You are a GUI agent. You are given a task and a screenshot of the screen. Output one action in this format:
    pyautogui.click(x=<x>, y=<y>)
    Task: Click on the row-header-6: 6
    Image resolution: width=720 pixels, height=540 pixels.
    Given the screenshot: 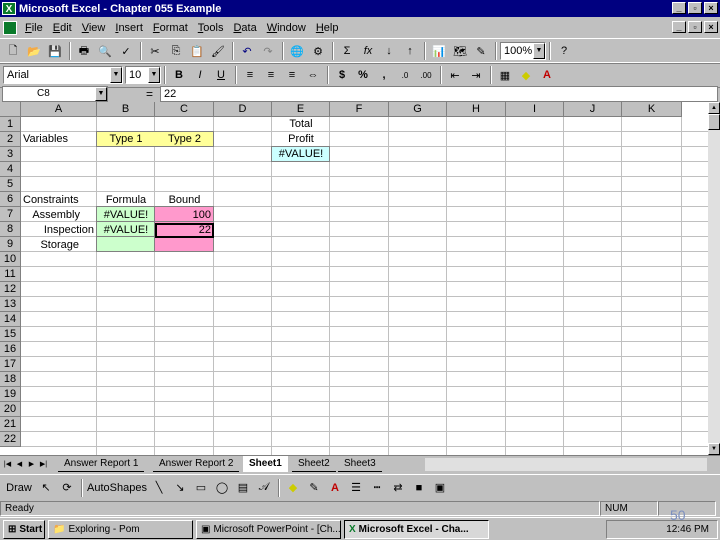 What is the action you would take?
    pyautogui.click(x=10, y=199)
    